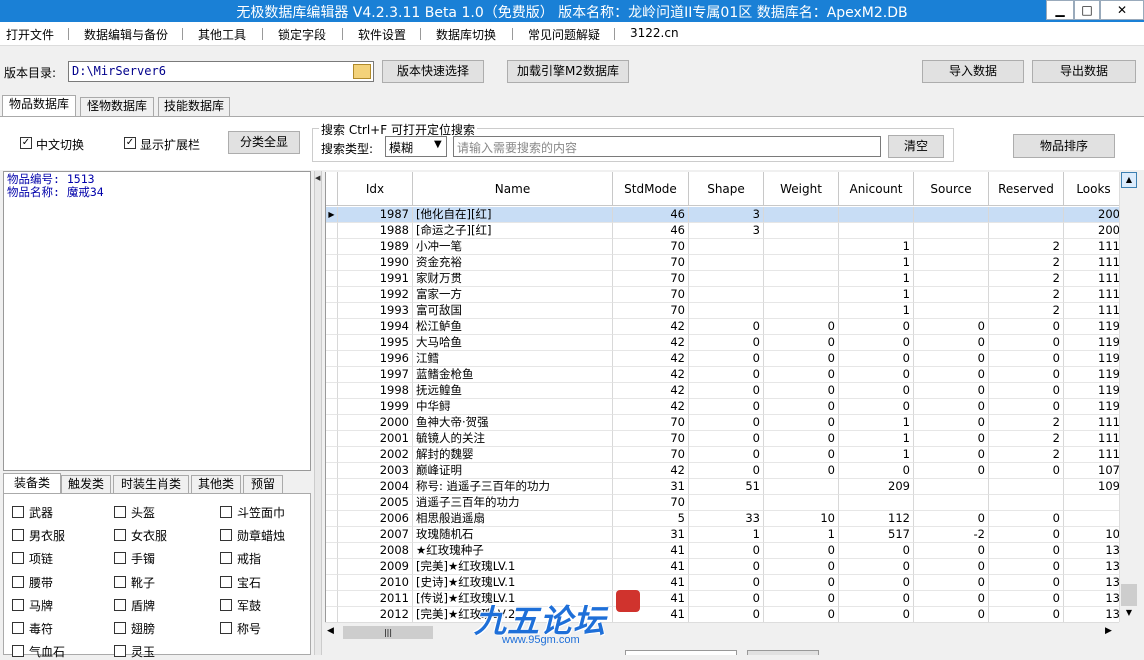 This screenshot has width=1144, height=660. What do you see at coordinates (375, 189) in the screenshot?
I see `column-header: Idx` at bounding box center [375, 189].